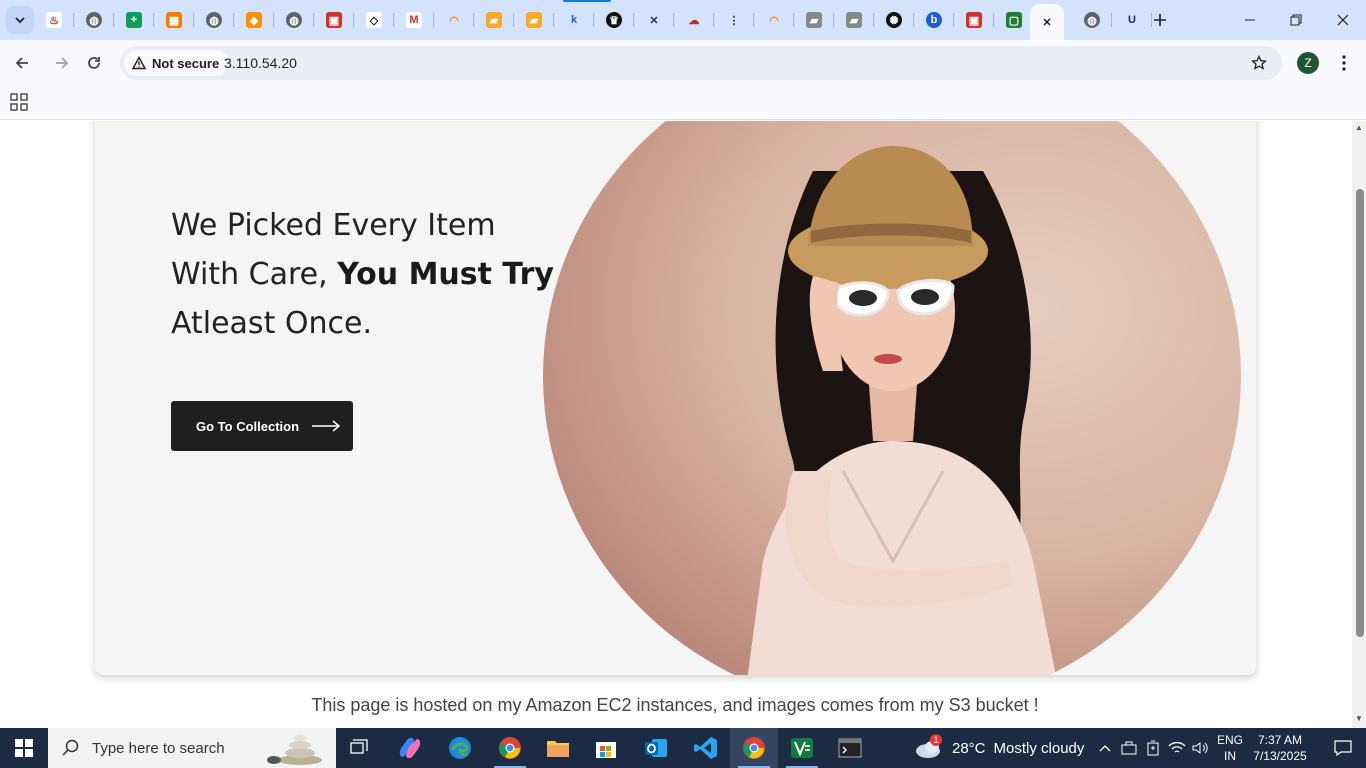  I want to click on browser-tab: ♛, so click(614, 20).